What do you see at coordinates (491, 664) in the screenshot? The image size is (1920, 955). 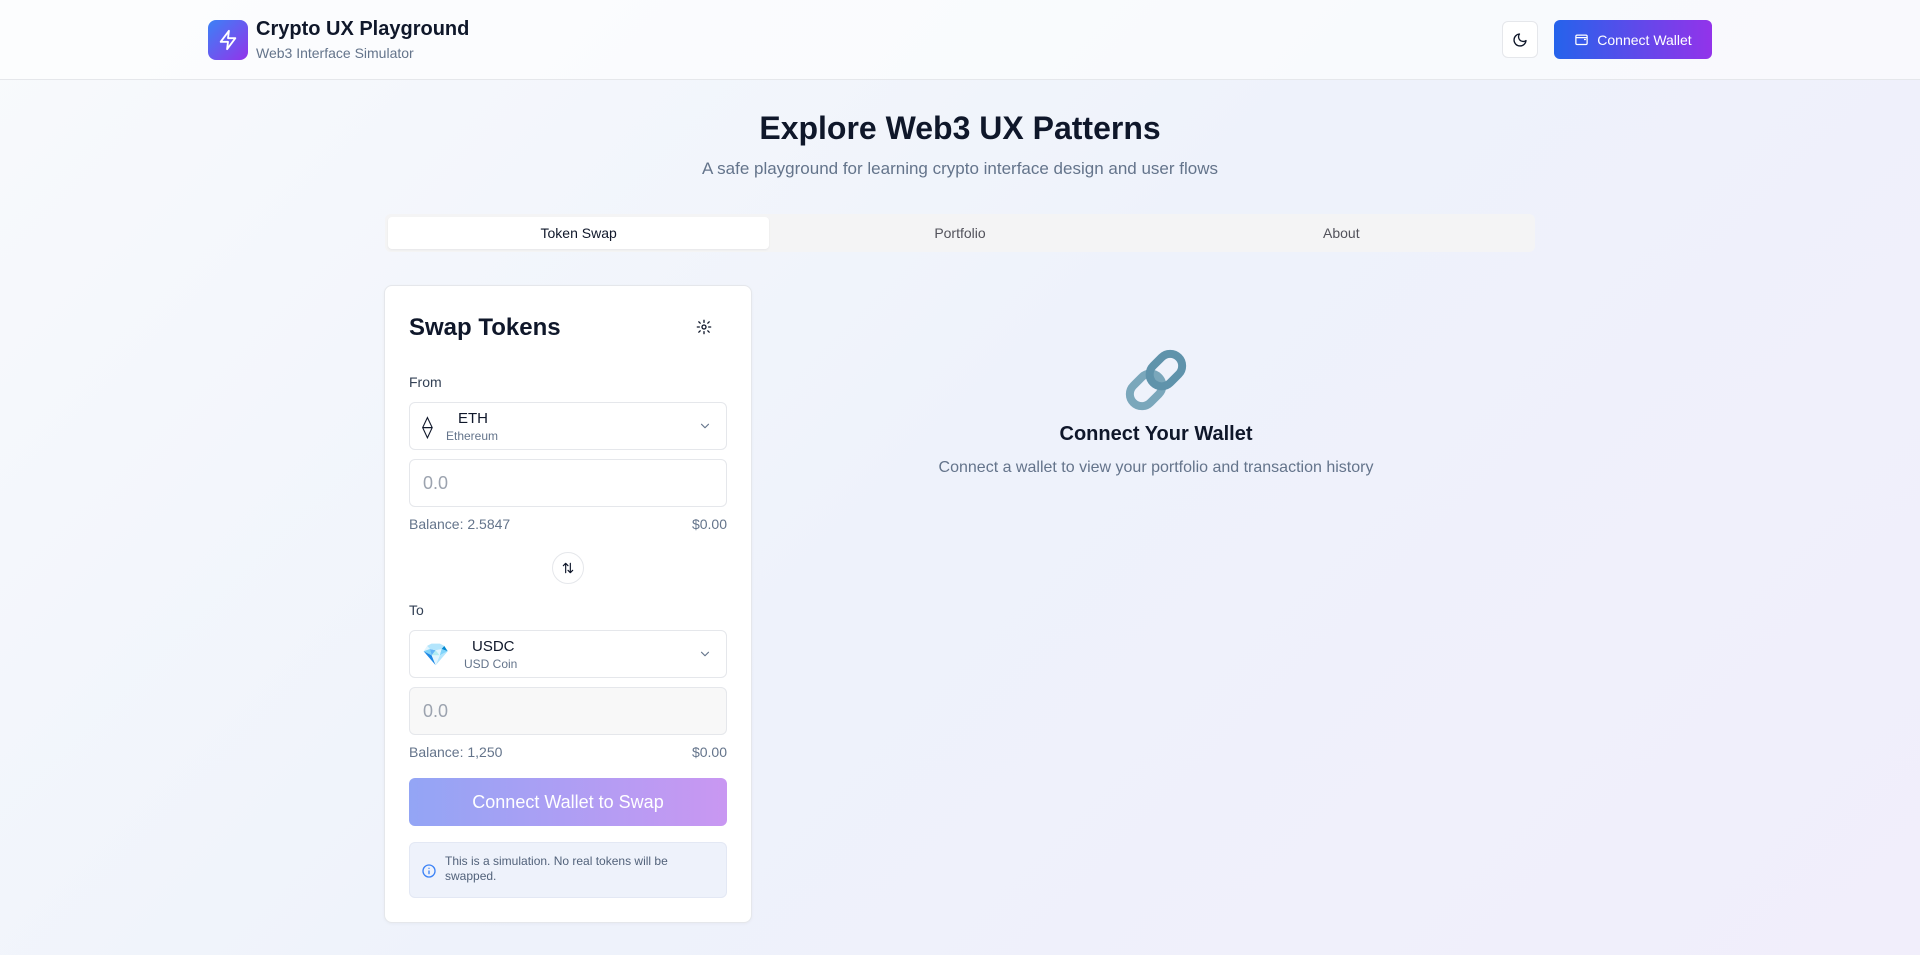 I see `to-token-name: USD Coin` at bounding box center [491, 664].